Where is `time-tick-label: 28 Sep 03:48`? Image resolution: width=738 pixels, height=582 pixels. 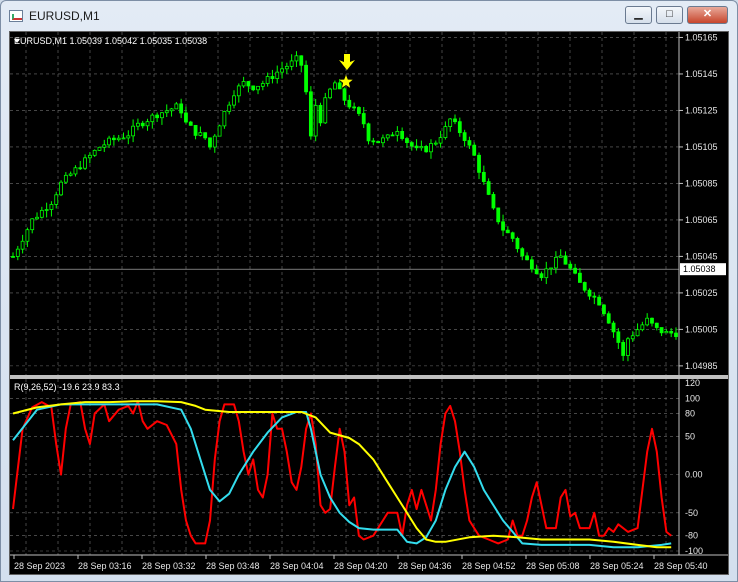 time-tick-label: 28 Sep 03:48 is located at coordinates (233, 566).